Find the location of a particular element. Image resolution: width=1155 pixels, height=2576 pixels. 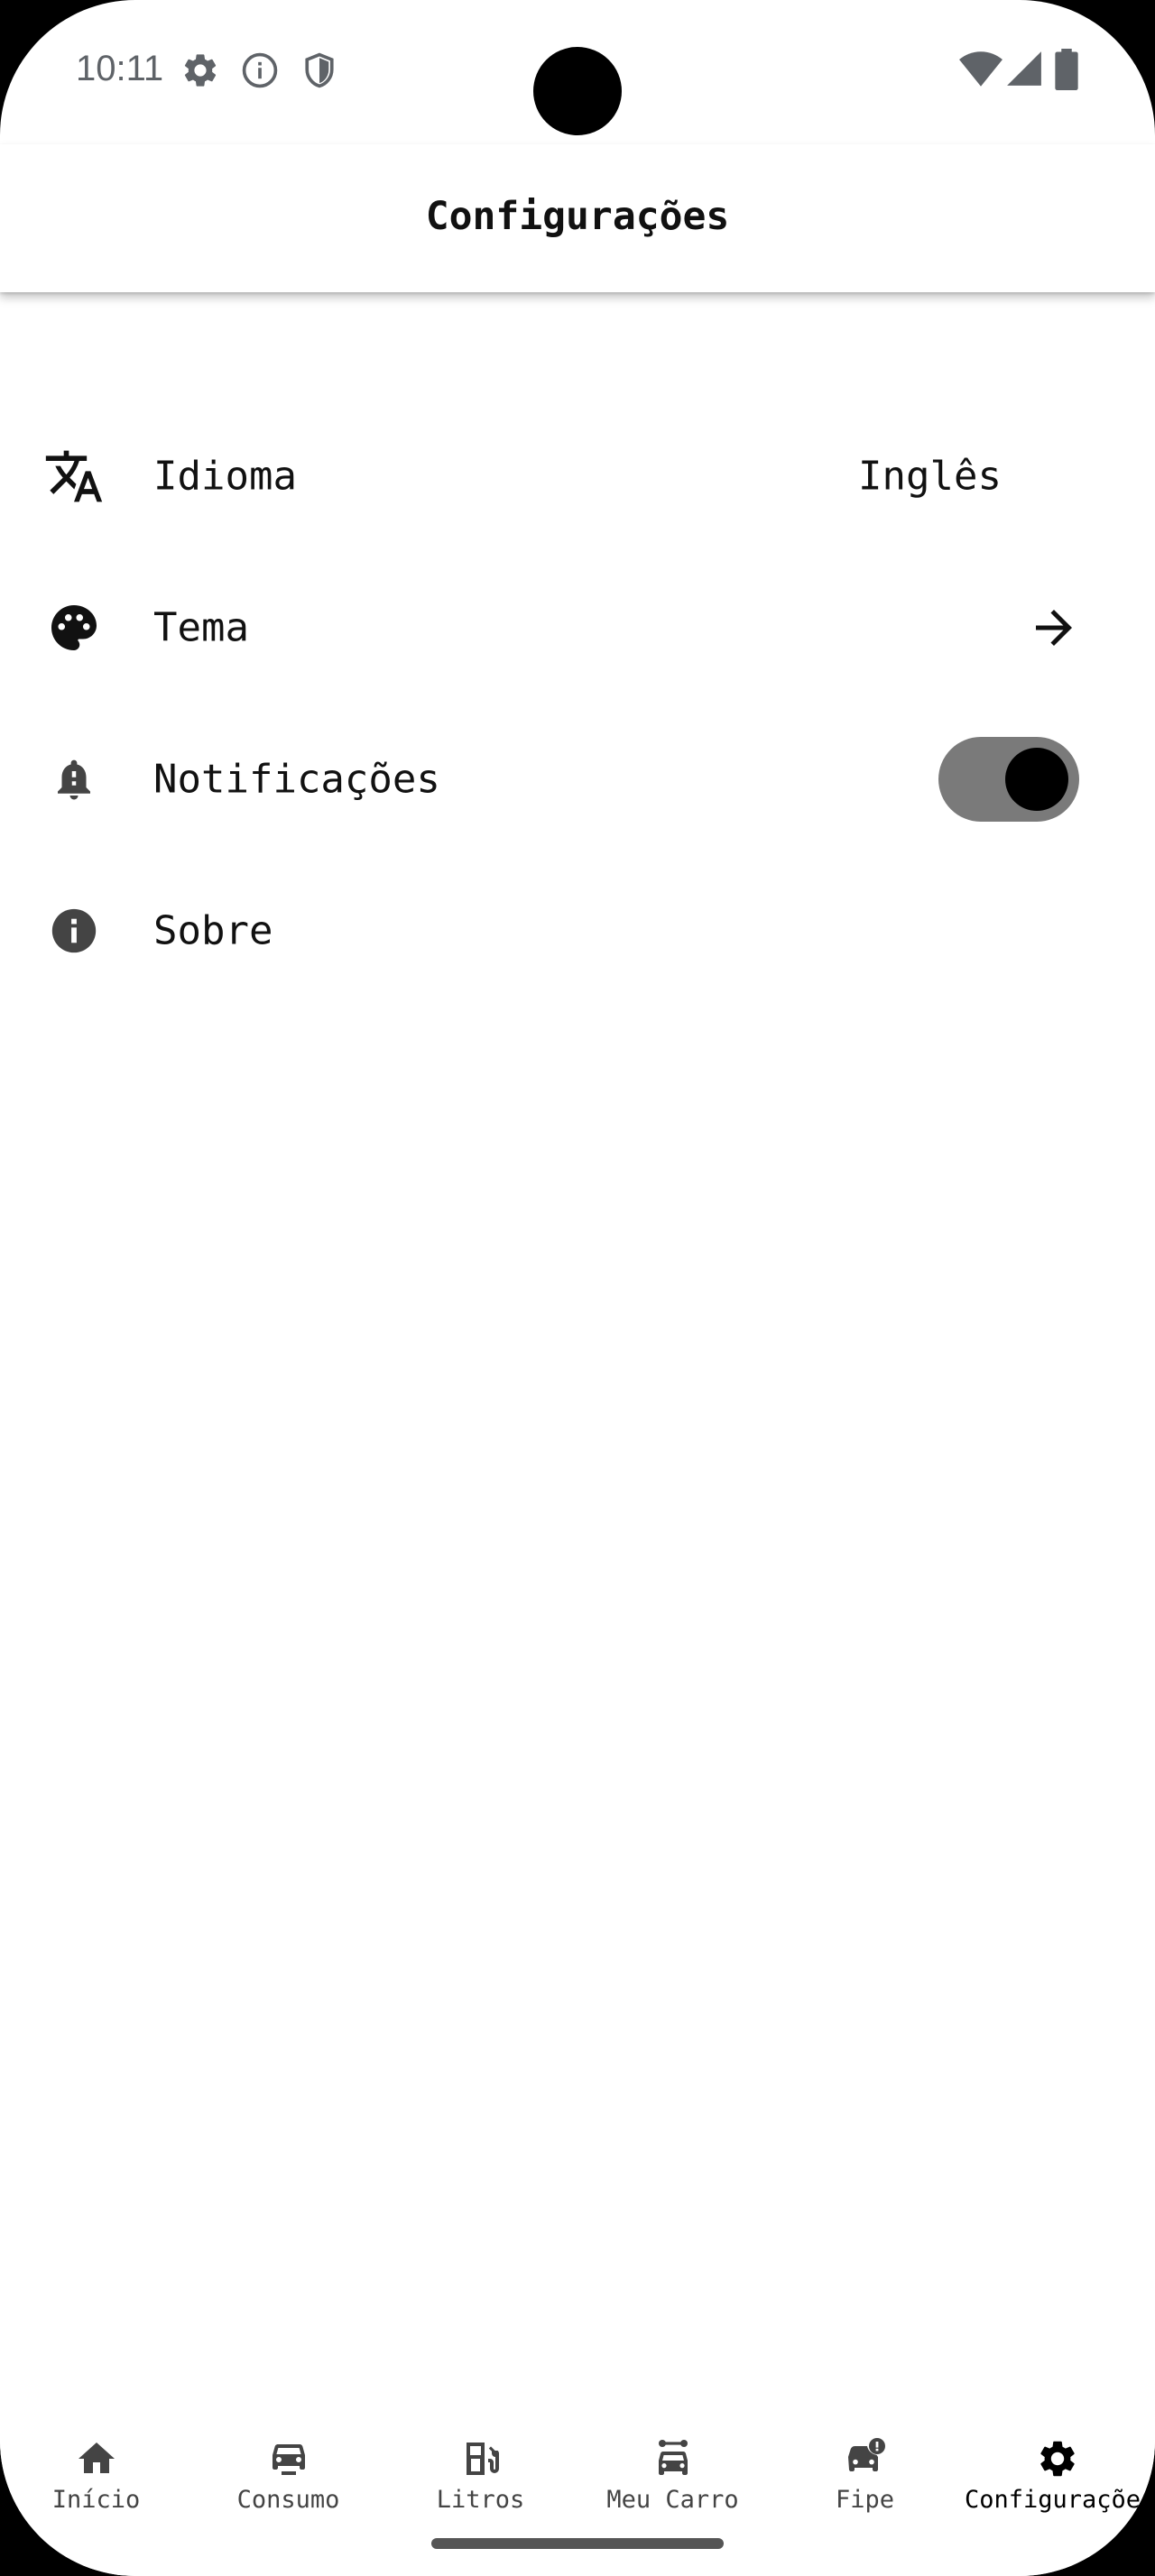

nav-item-fipe: Fipe is located at coordinates (865, 2480).